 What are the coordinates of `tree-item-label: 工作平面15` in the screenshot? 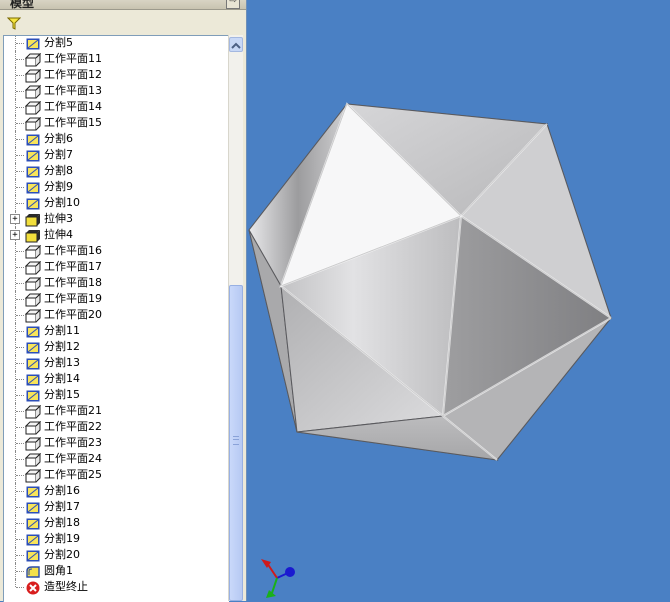 It's located at (73, 122).